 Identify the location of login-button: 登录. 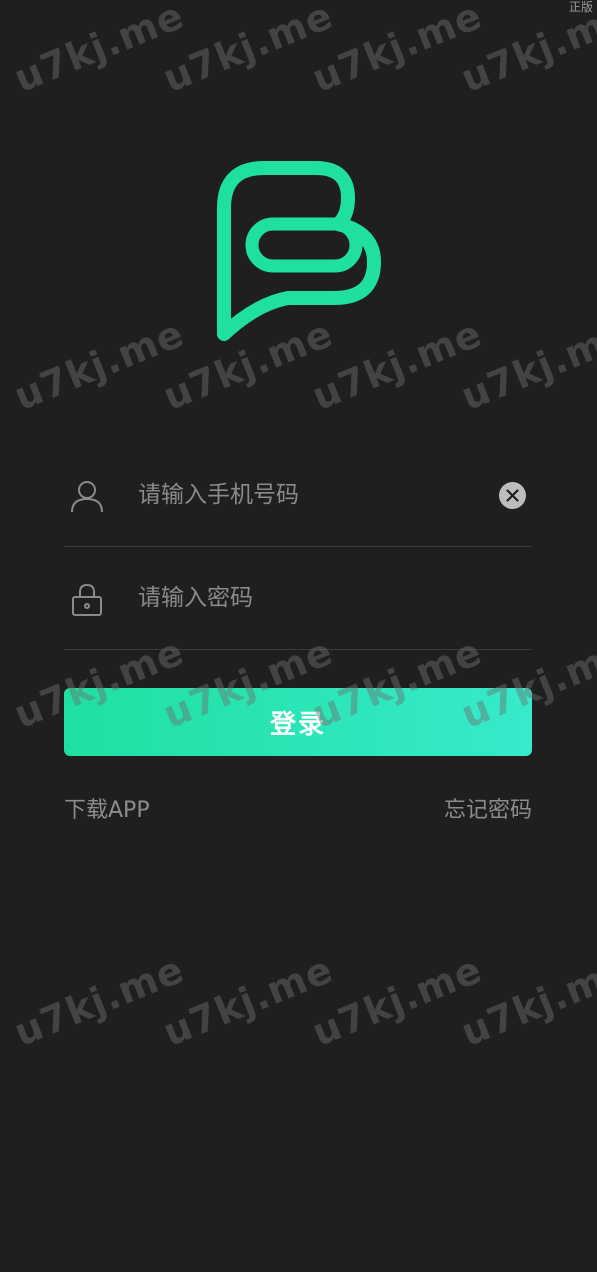
(298, 722).